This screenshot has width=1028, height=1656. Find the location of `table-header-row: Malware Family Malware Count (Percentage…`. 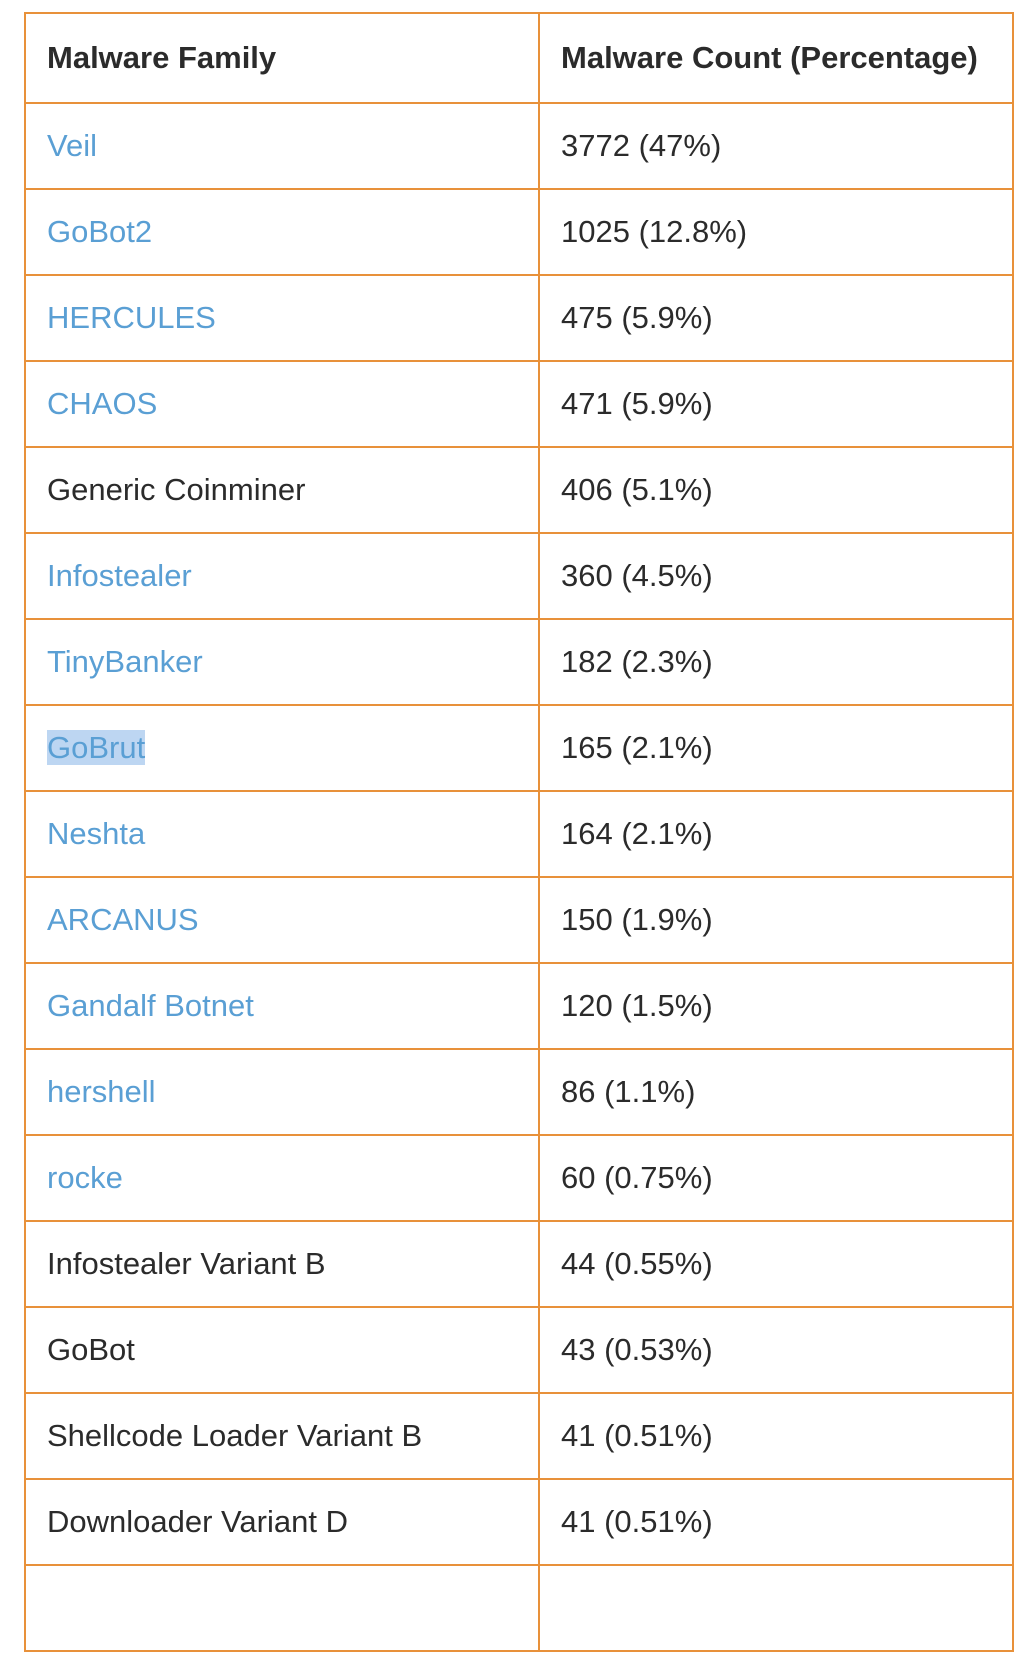

table-header-row: Malware Family Malware Count (Percentage… is located at coordinates (519, 58).